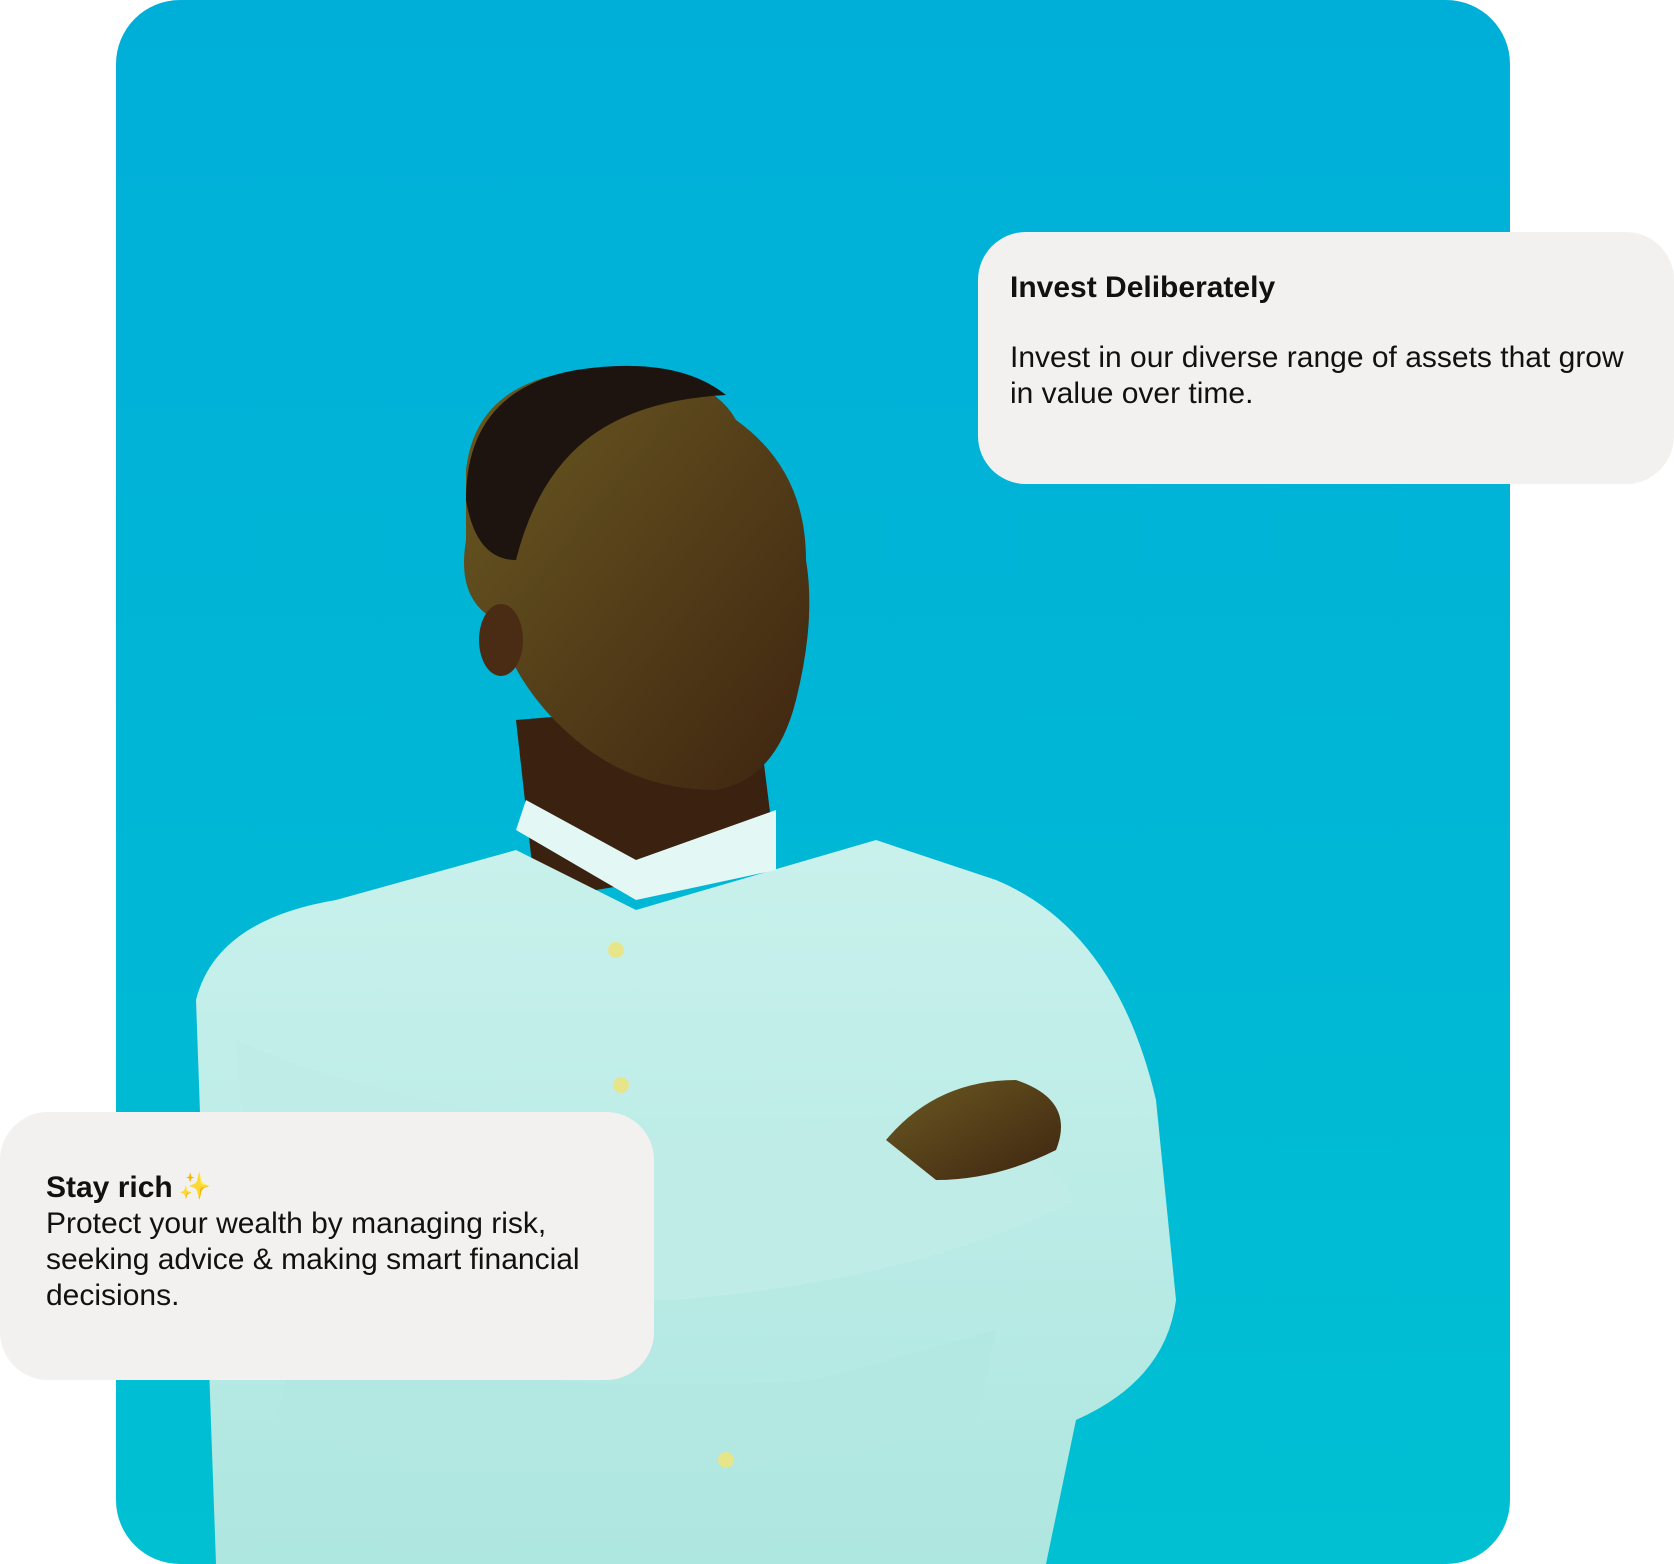 The height and width of the screenshot is (1564, 1674). Describe the element at coordinates (330, 1187) in the screenshot. I see `rich-card-title-row: Stay rich ✨` at that location.